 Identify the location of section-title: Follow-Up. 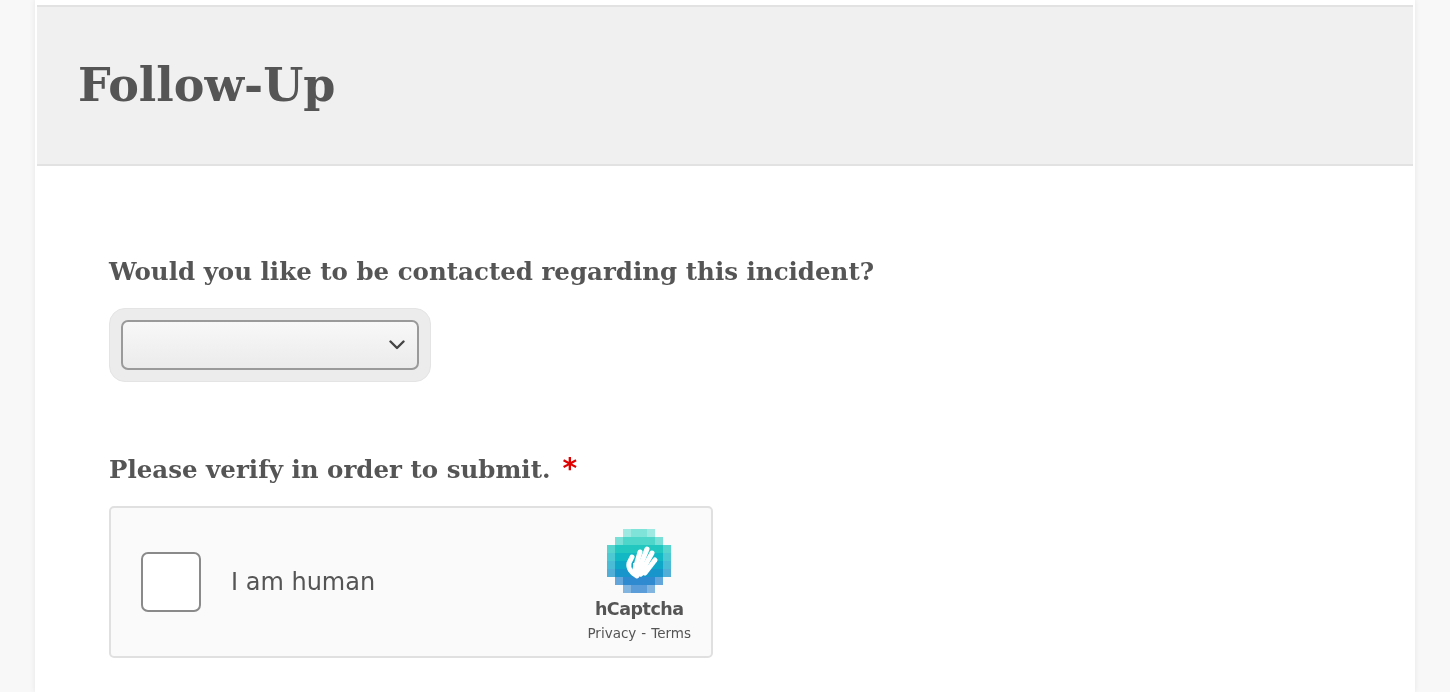
(207, 85).